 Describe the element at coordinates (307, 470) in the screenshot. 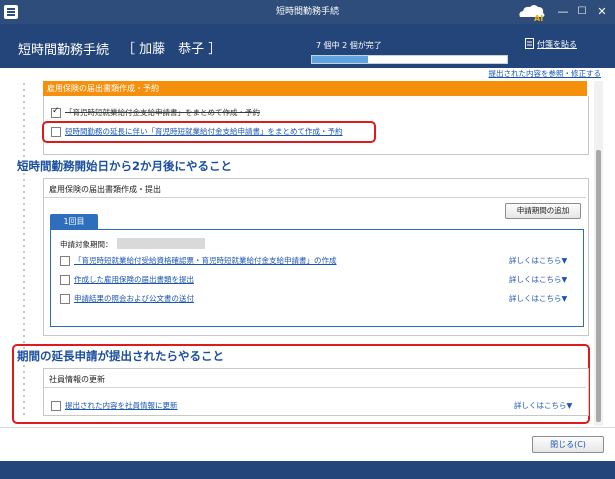

I see `bottom-bar` at that location.